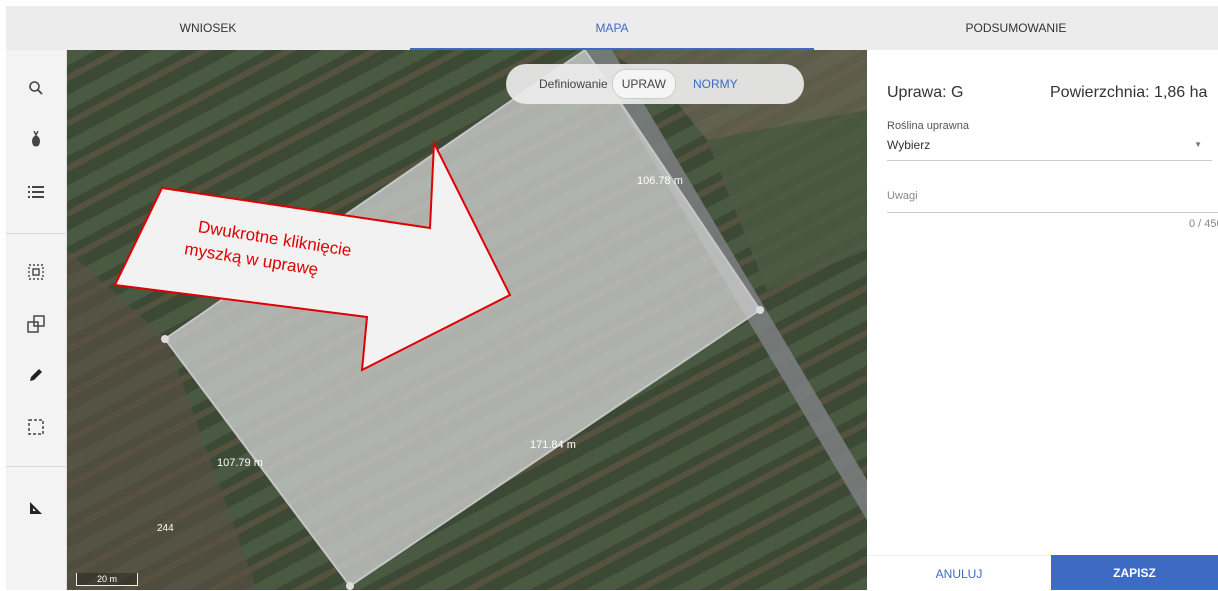  Describe the element at coordinates (208, 28) in the screenshot. I see `tab-wniosek: WNIOSEK` at that location.